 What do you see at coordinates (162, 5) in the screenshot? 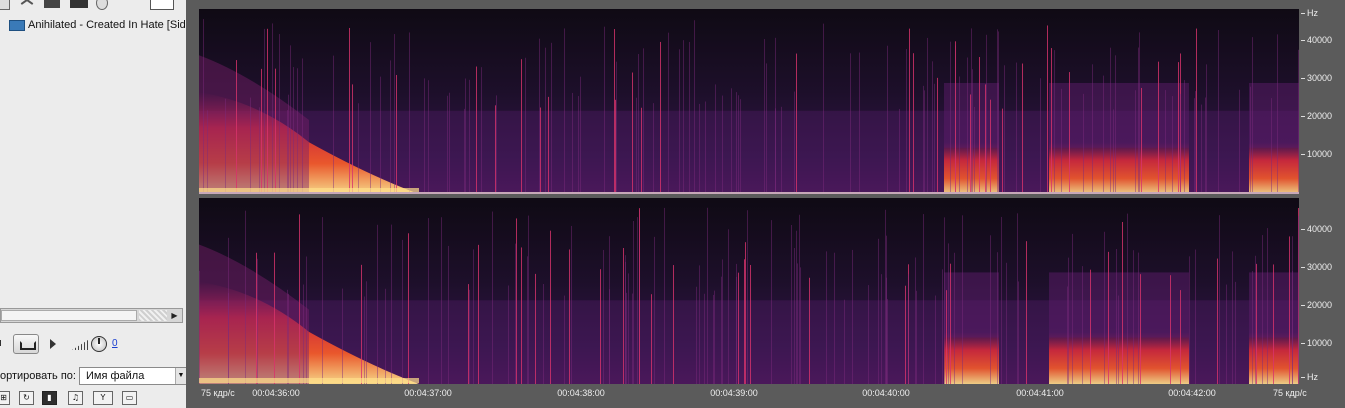
I see `view-toggle-icon` at bounding box center [162, 5].